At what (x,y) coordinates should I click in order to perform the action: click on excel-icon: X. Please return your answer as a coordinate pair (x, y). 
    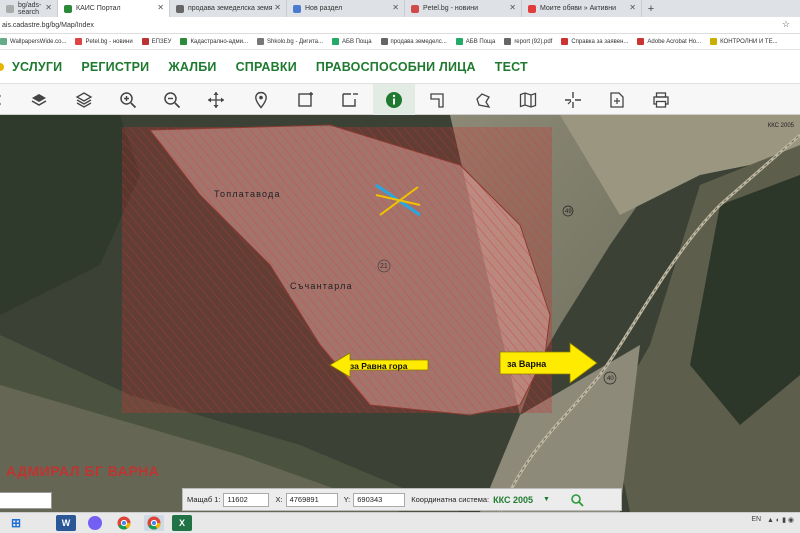
    Looking at the image, I should click on (182, 523).